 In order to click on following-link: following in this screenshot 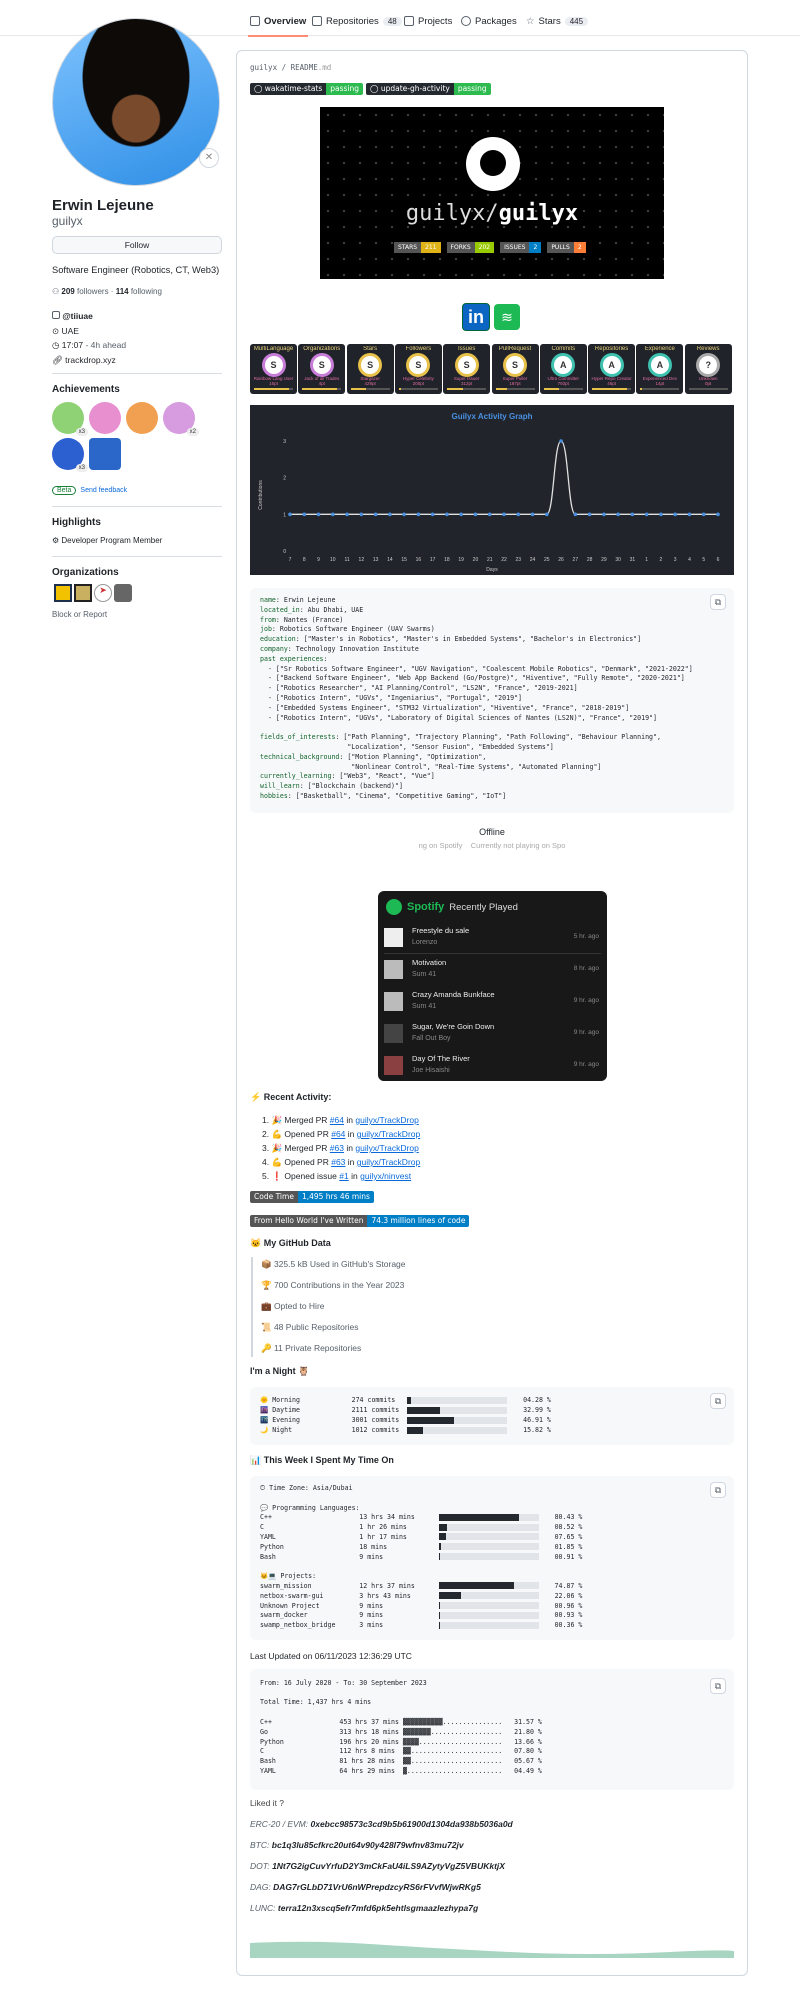, I will do `click(146, 291)`.